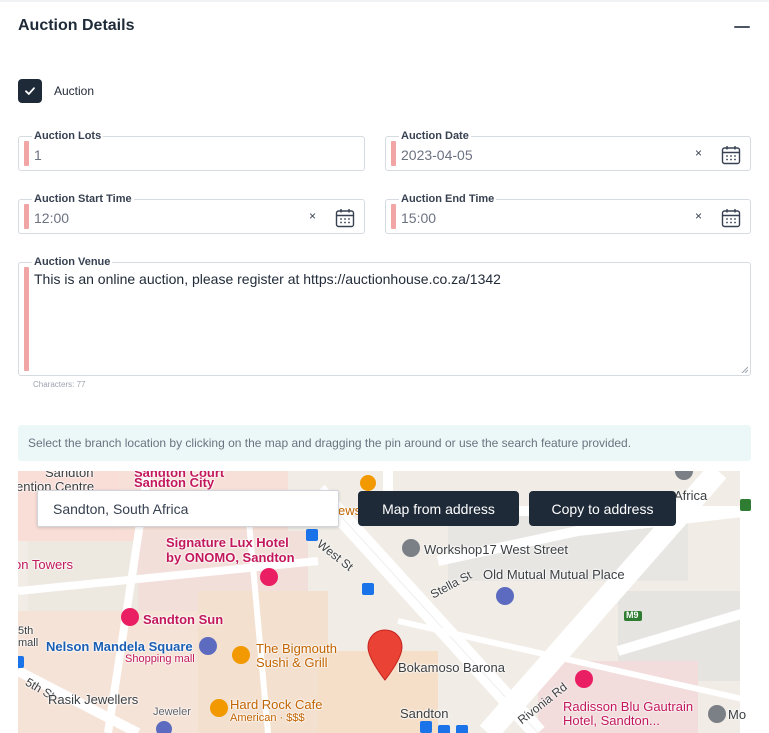 This screenshot has height=733, width=769. I want to click on map-label-rasik: Rasik Jewellers, so click(93, 699).